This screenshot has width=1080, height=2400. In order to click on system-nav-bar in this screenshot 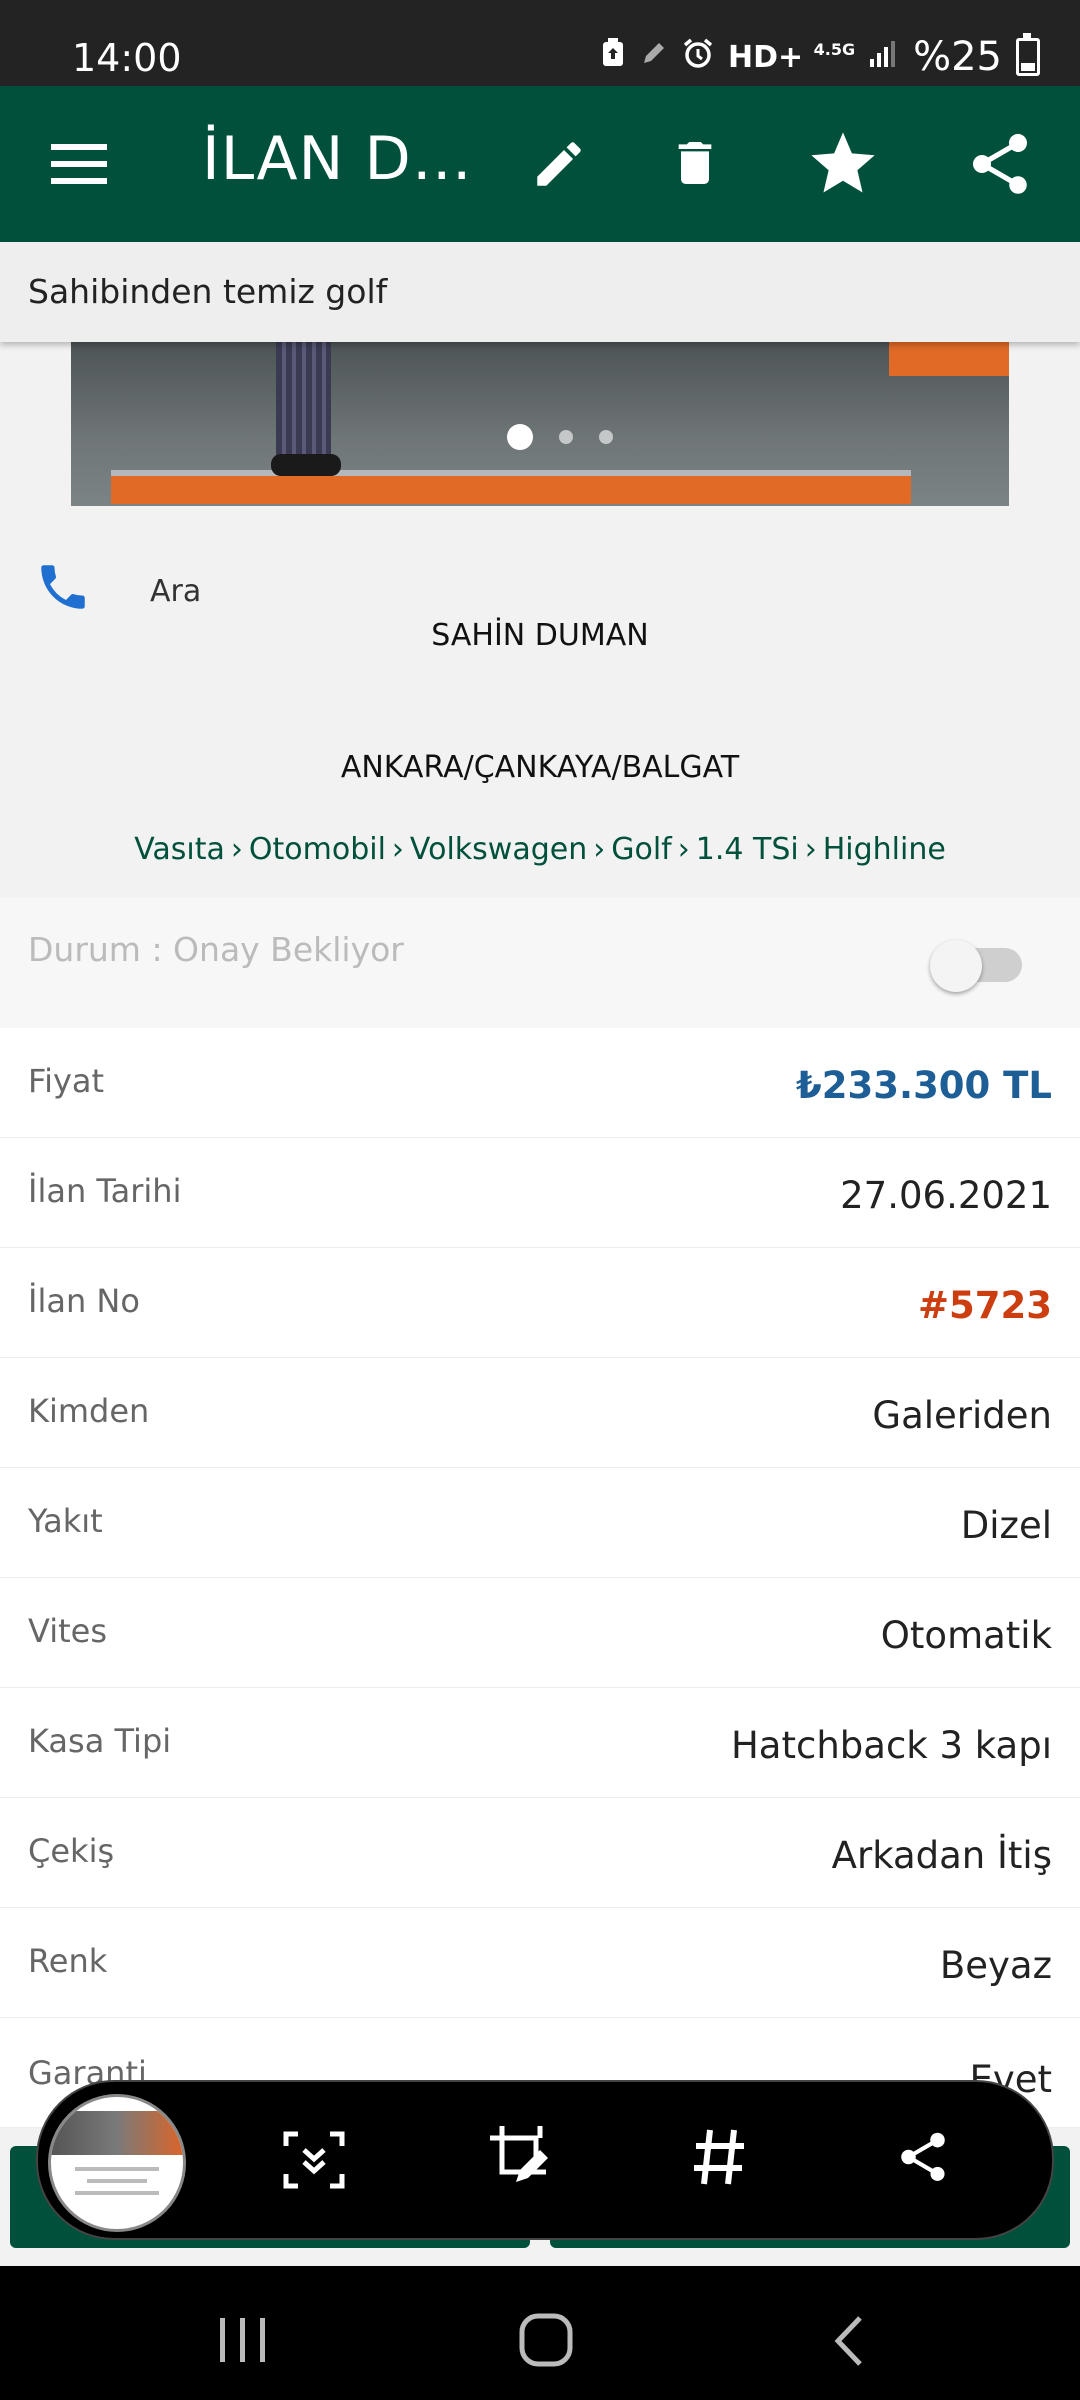, I will do `click(540, 2333)`.